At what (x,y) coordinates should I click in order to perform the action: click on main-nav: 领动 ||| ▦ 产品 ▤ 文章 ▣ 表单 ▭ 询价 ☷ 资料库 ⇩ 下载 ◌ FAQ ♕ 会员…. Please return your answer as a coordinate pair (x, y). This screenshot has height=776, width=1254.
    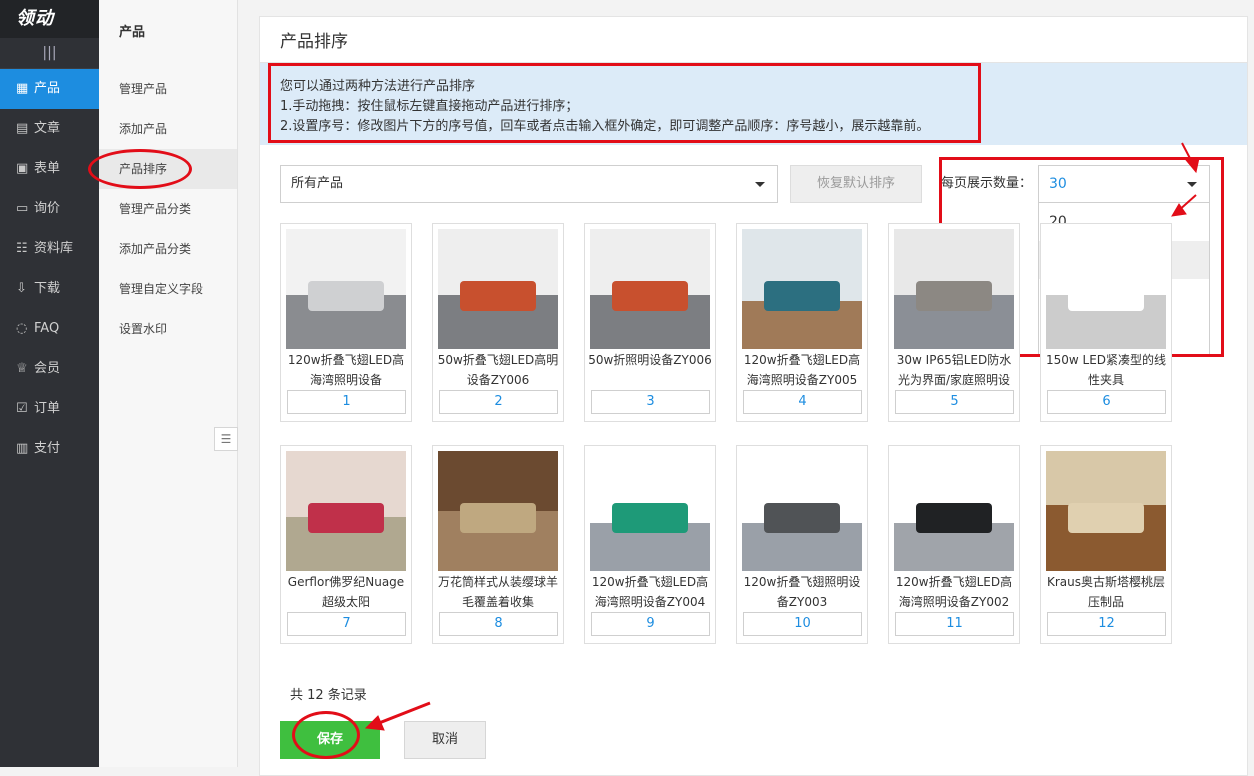
    Looking at the image, I should click on (49, 383).